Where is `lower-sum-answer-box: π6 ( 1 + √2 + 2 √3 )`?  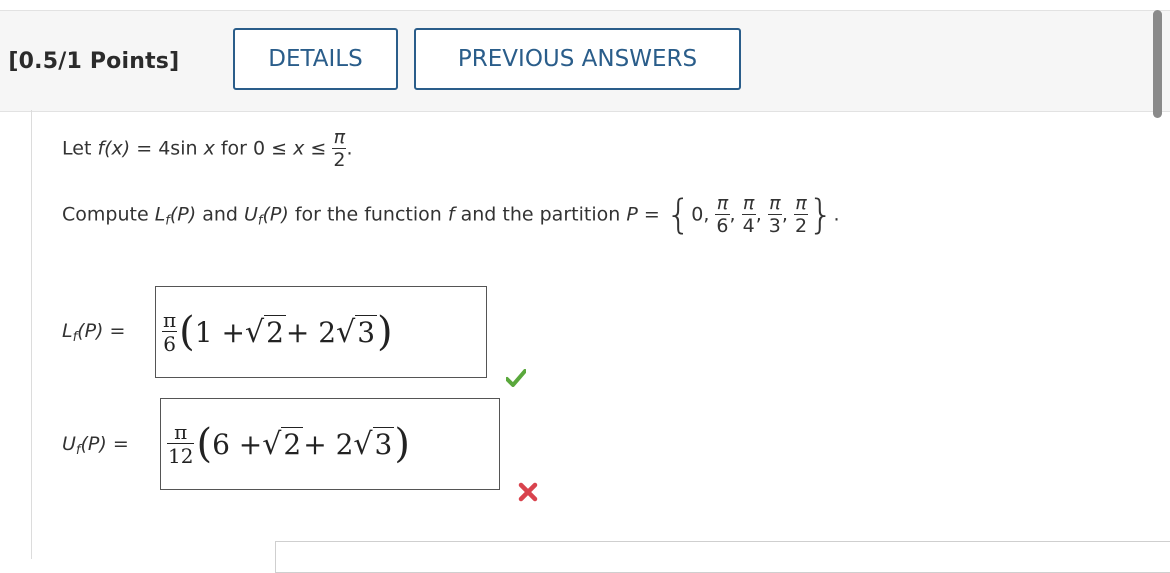 lower-sum-answer-box: π6 ( 1 + √2 + 2 √3 ) is located at coordinates (321, 332).